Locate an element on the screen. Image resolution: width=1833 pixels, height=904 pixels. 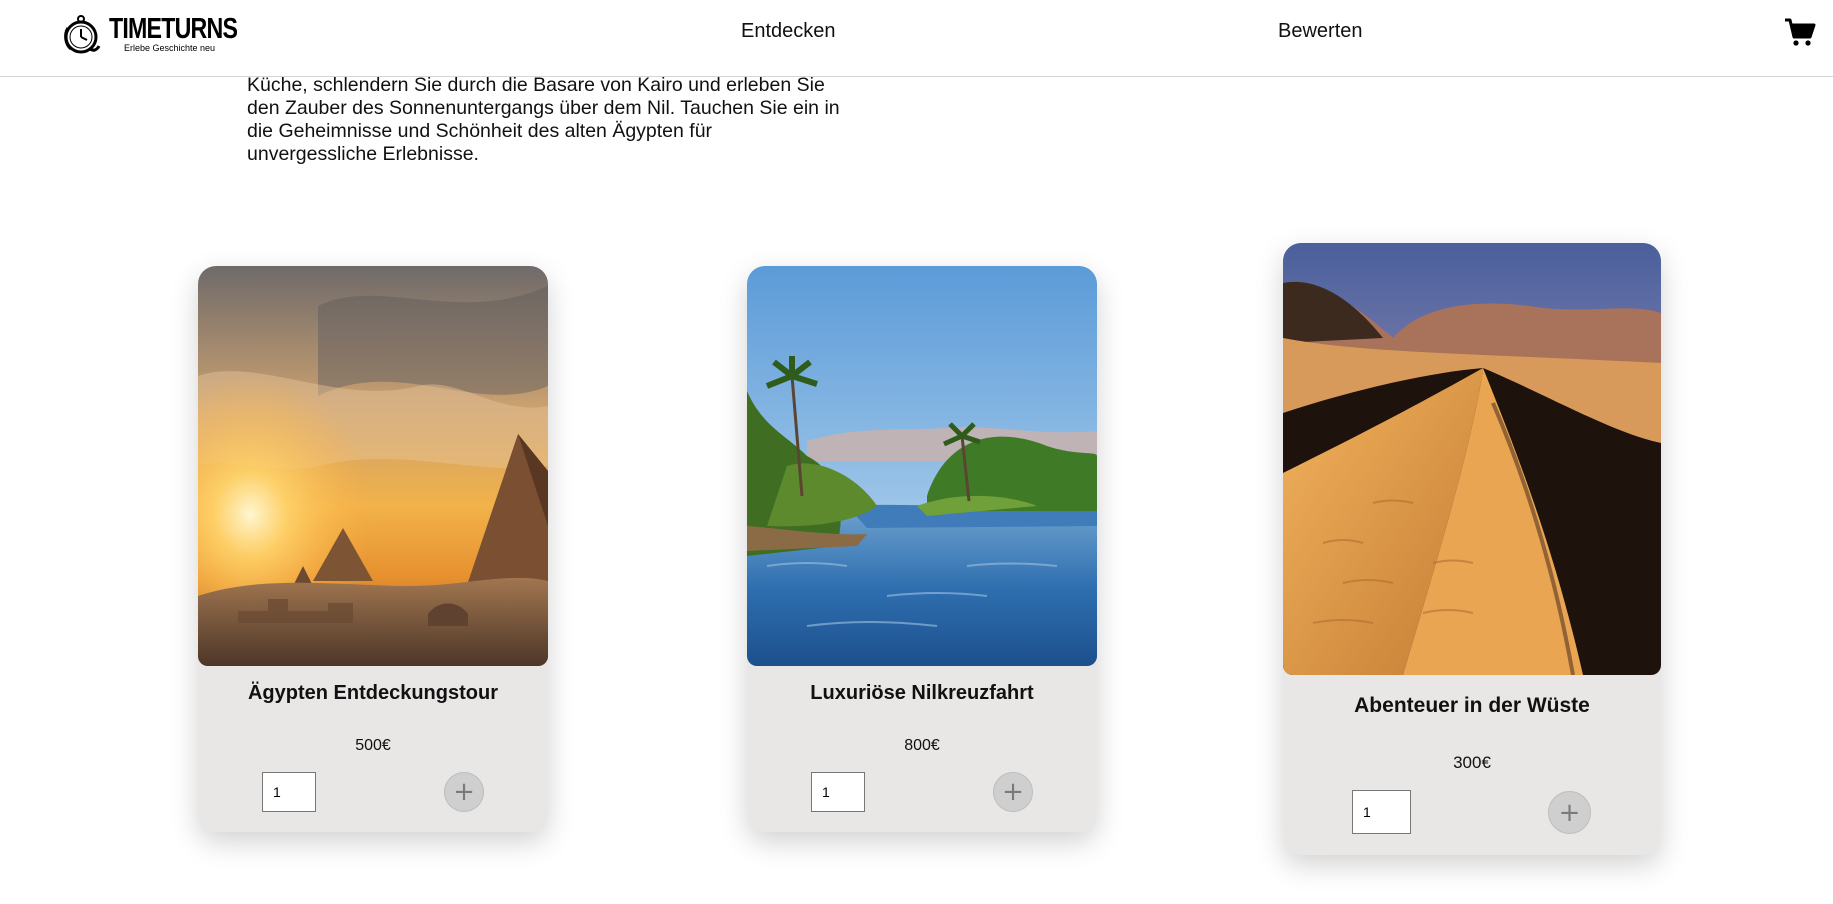
tour-title: Abenteuer in der Wüste is located at coordinates (1472, 705).